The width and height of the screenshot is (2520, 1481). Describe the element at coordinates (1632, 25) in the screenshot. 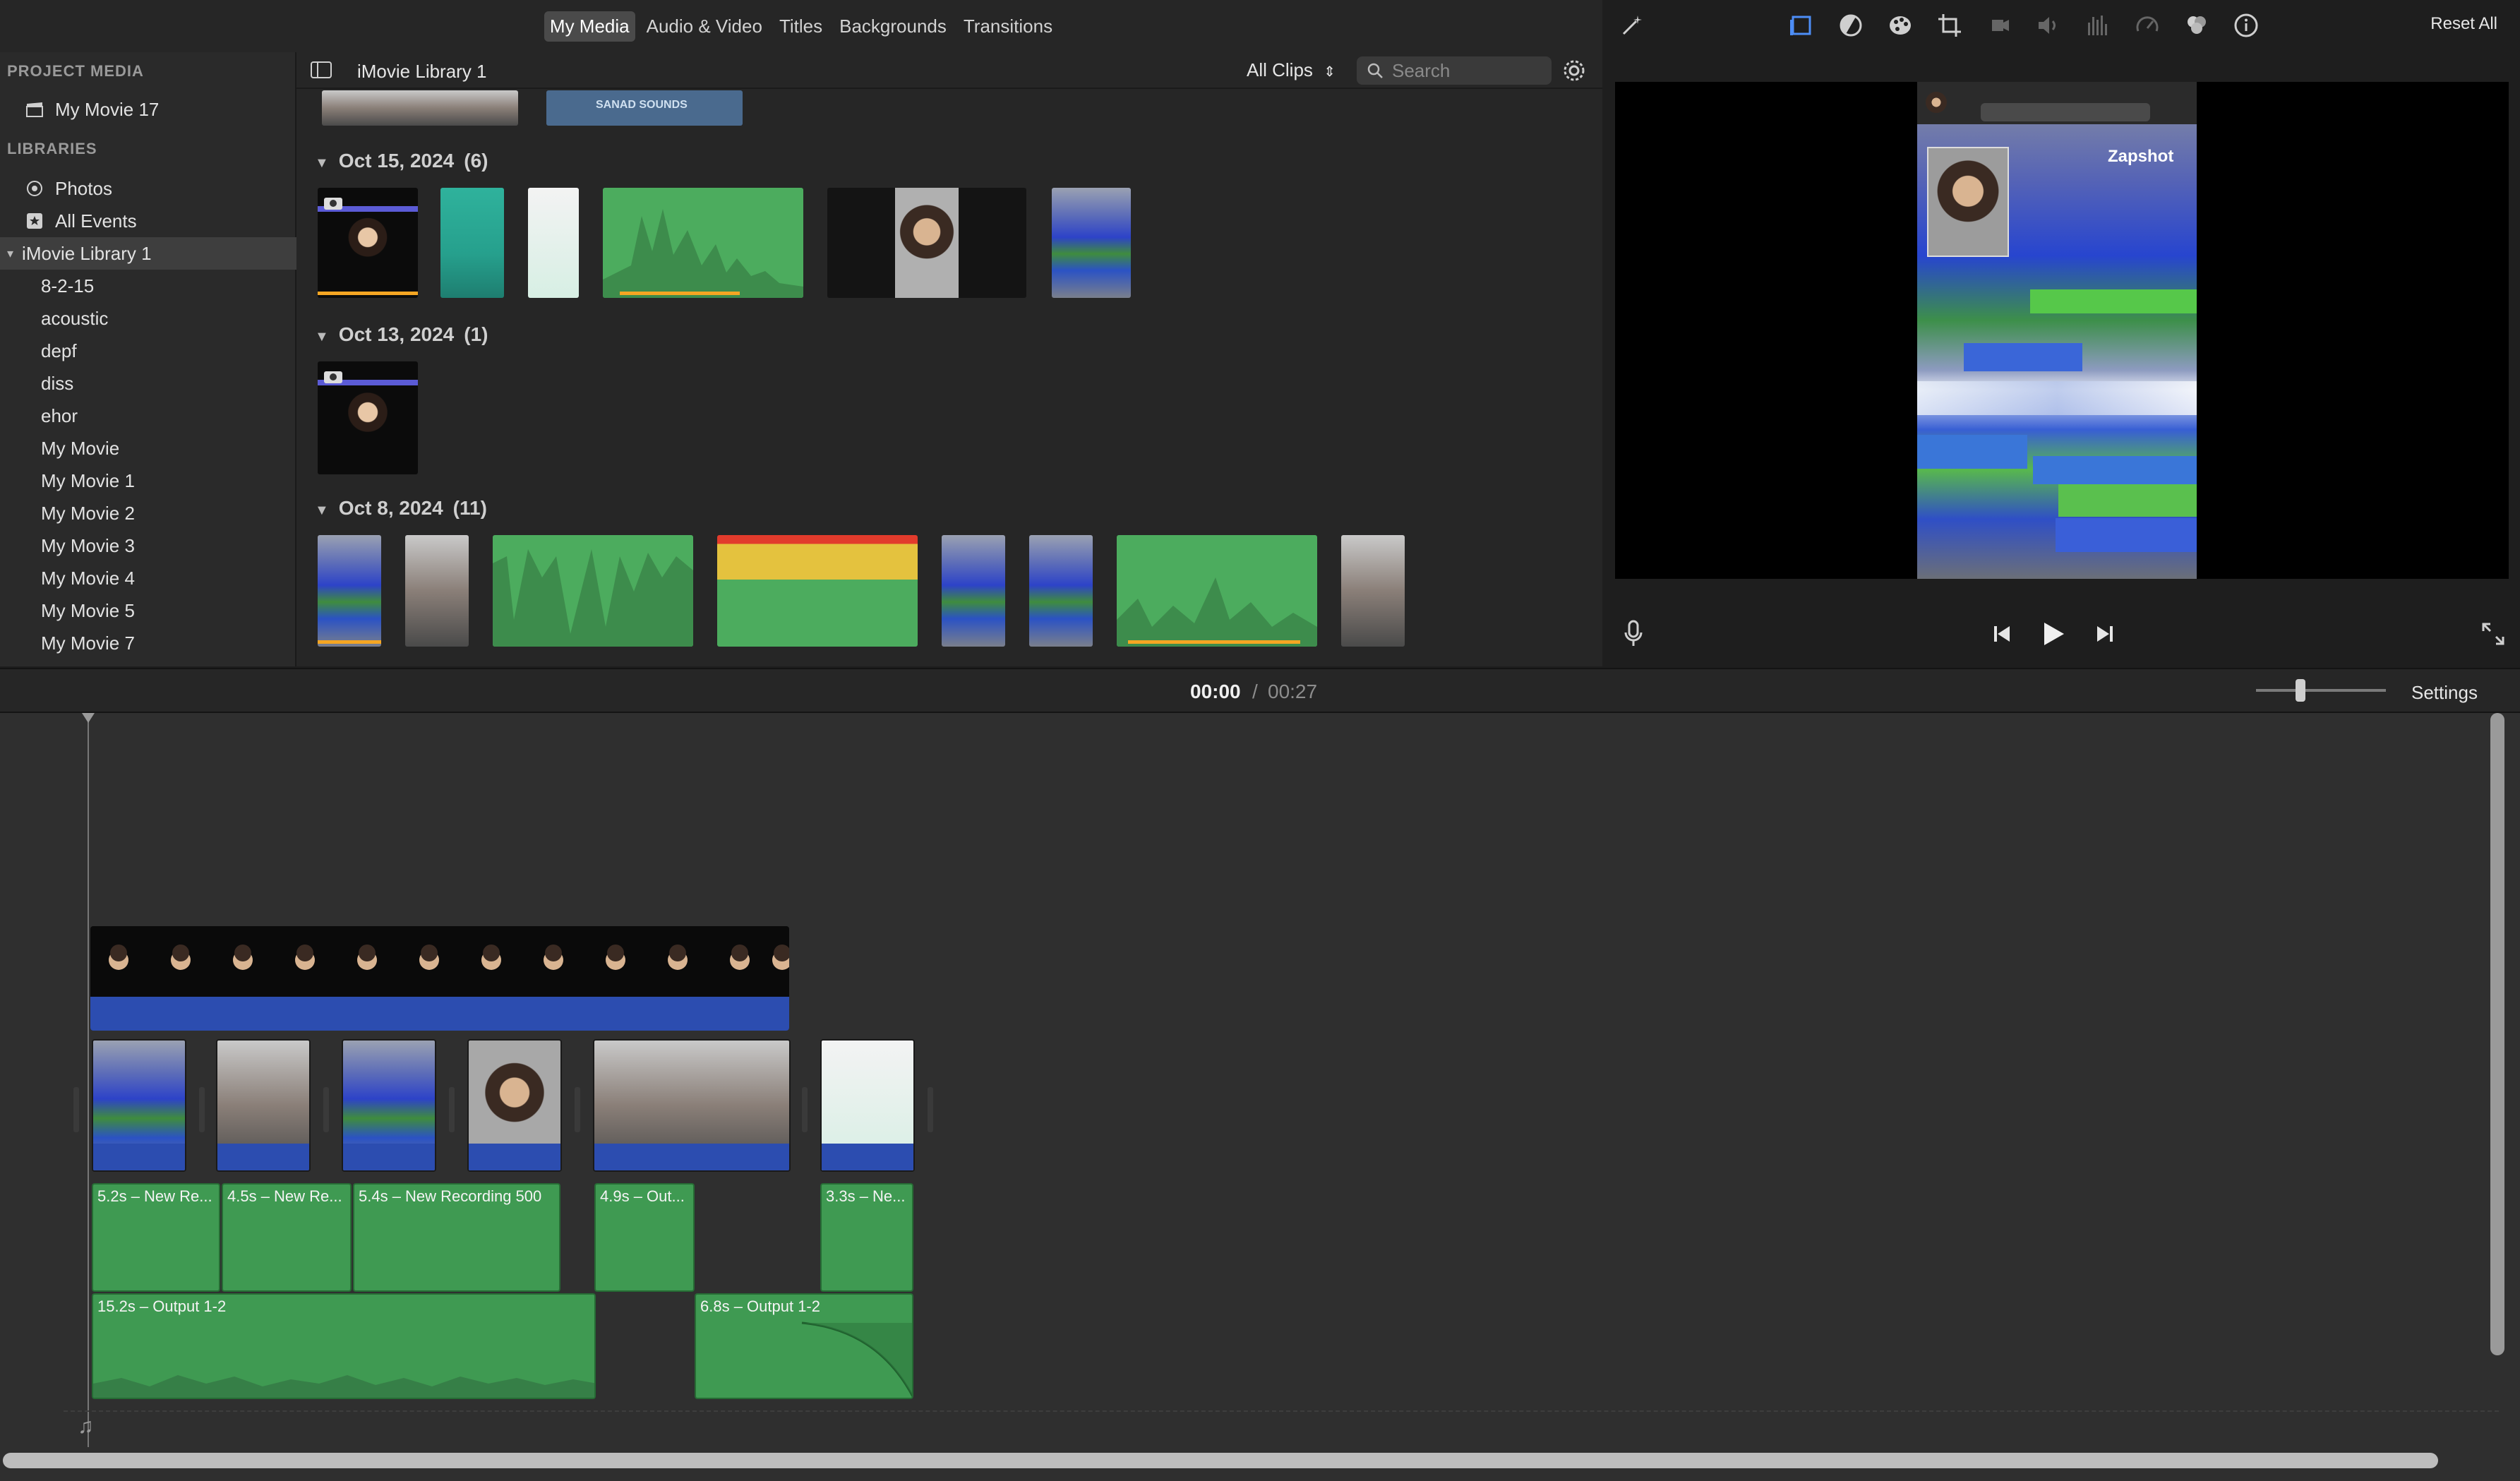

I see `magic-wand-icon` at that location.